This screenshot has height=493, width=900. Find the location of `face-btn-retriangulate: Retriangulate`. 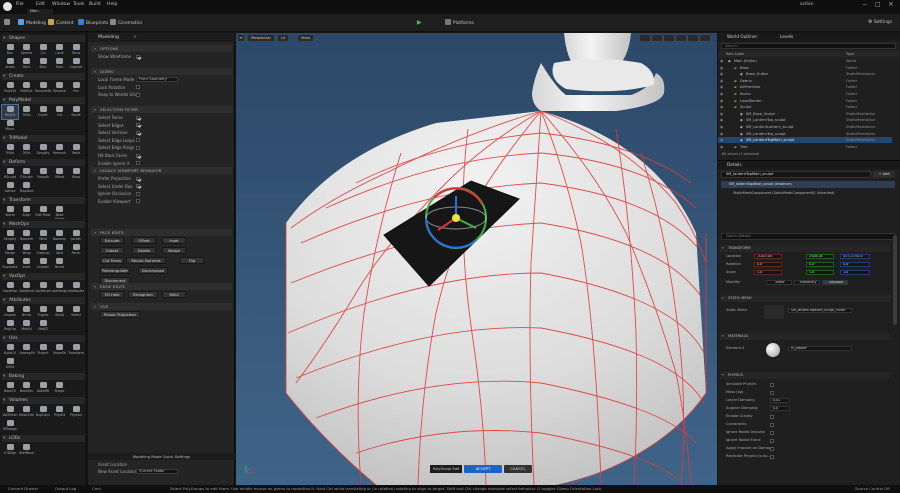

face-btn-retriangulate: Retriangulate is located at coordinates (115, 270).